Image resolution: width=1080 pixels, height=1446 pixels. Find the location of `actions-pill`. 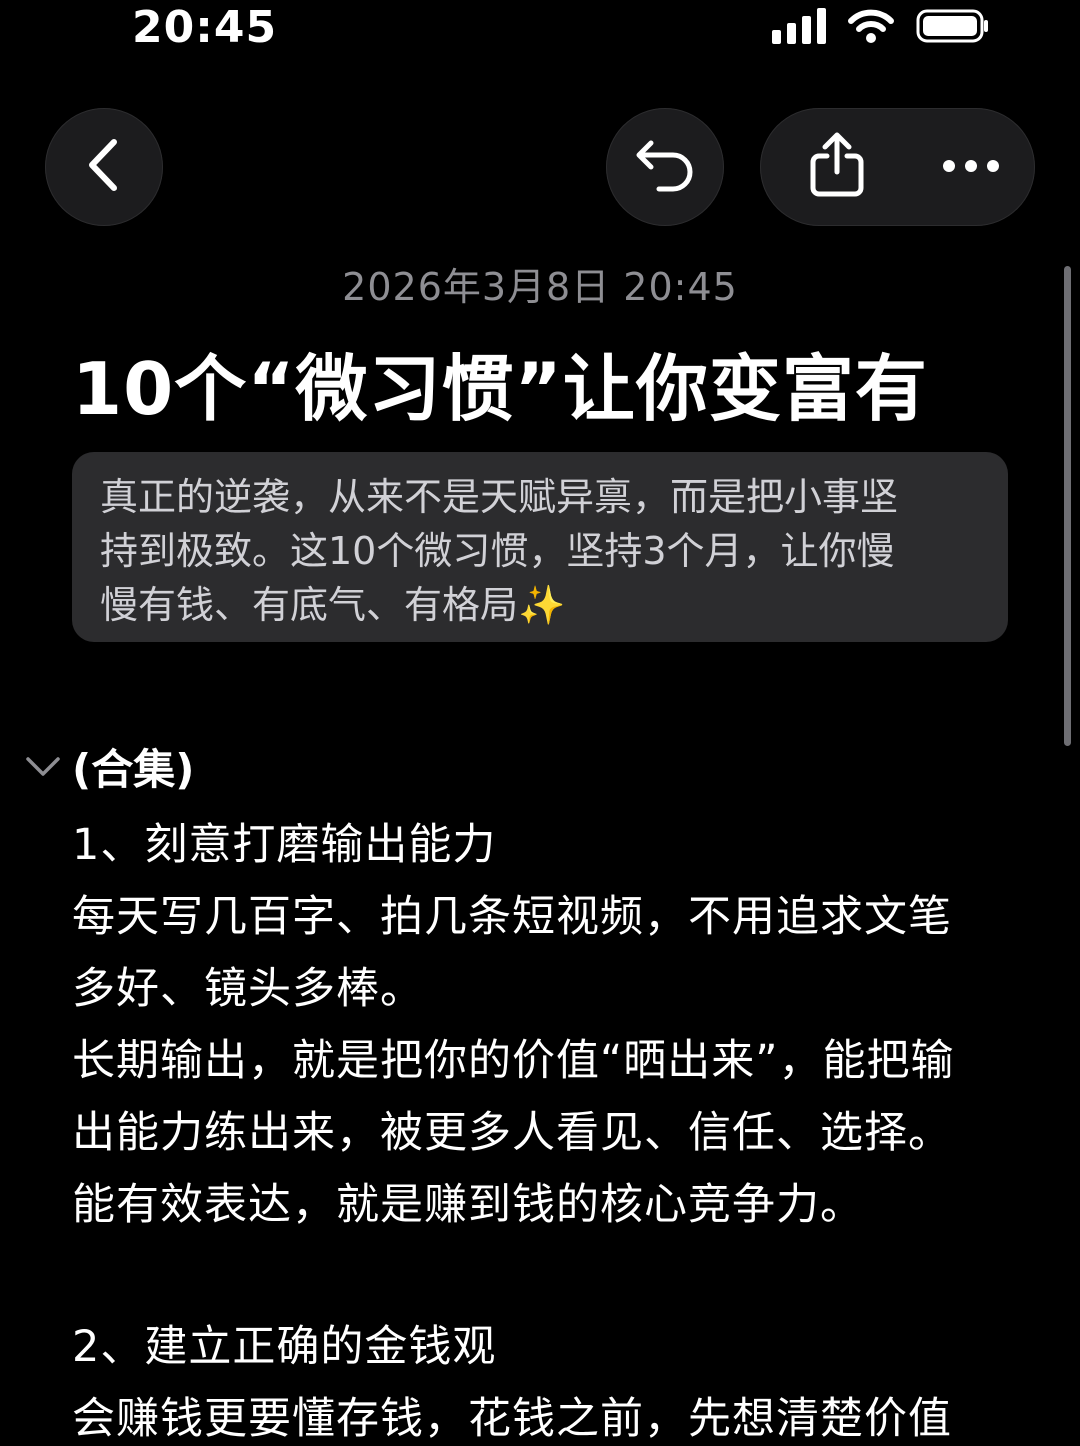

actions-pill is located at coordinates (897, 167).